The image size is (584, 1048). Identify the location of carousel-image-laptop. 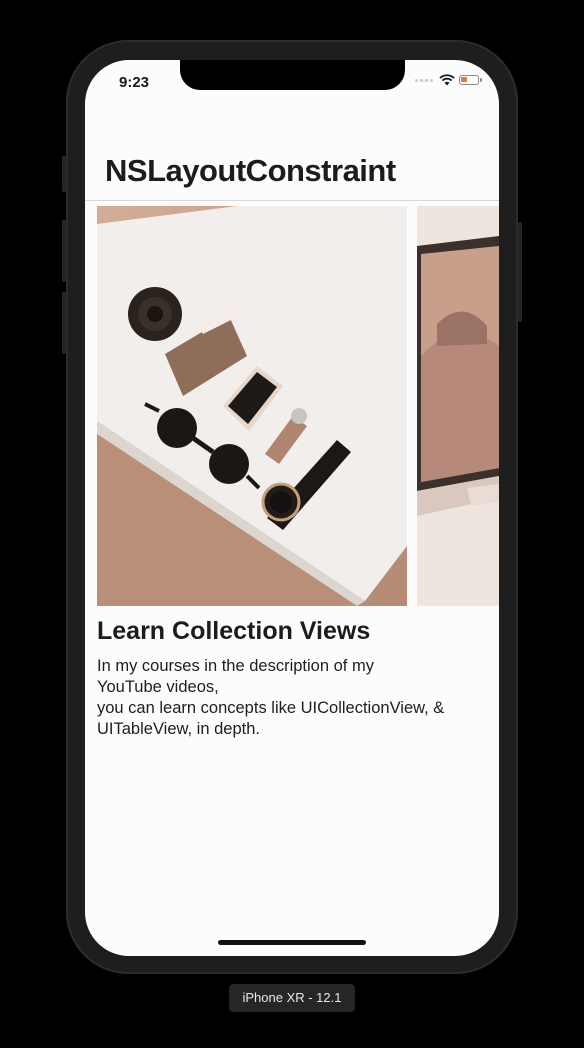
(458, 406).